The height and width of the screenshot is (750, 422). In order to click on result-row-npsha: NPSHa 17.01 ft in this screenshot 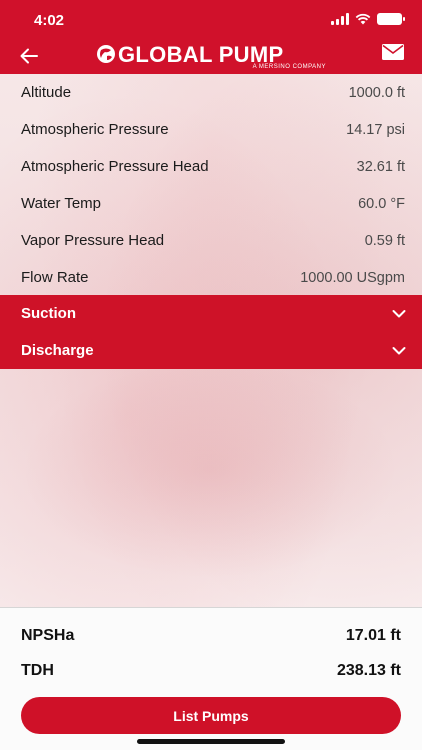, I will do `click(211, 636)`.